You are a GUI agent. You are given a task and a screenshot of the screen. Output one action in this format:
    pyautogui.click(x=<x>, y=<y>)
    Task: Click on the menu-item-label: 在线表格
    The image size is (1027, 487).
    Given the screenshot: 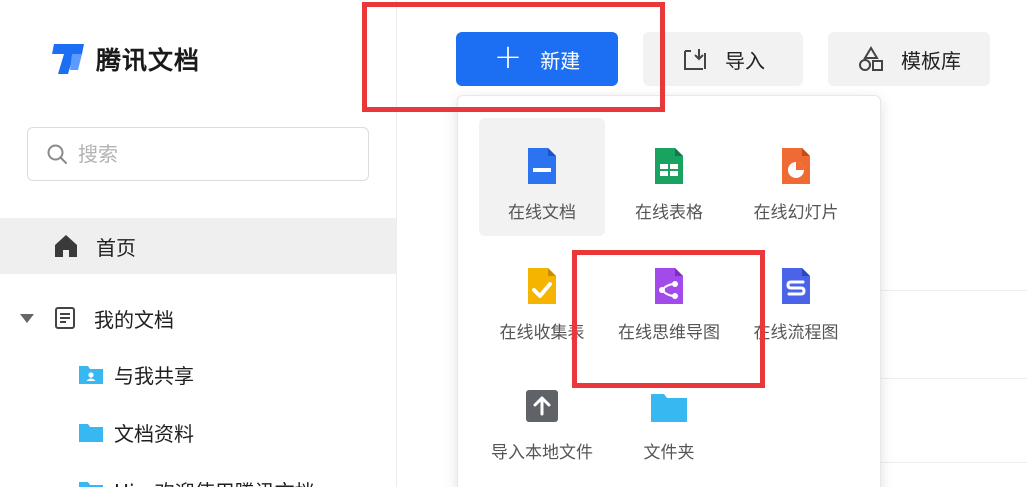 What is the action you would take?
    pyautogui.click(x=669, y=213)
    